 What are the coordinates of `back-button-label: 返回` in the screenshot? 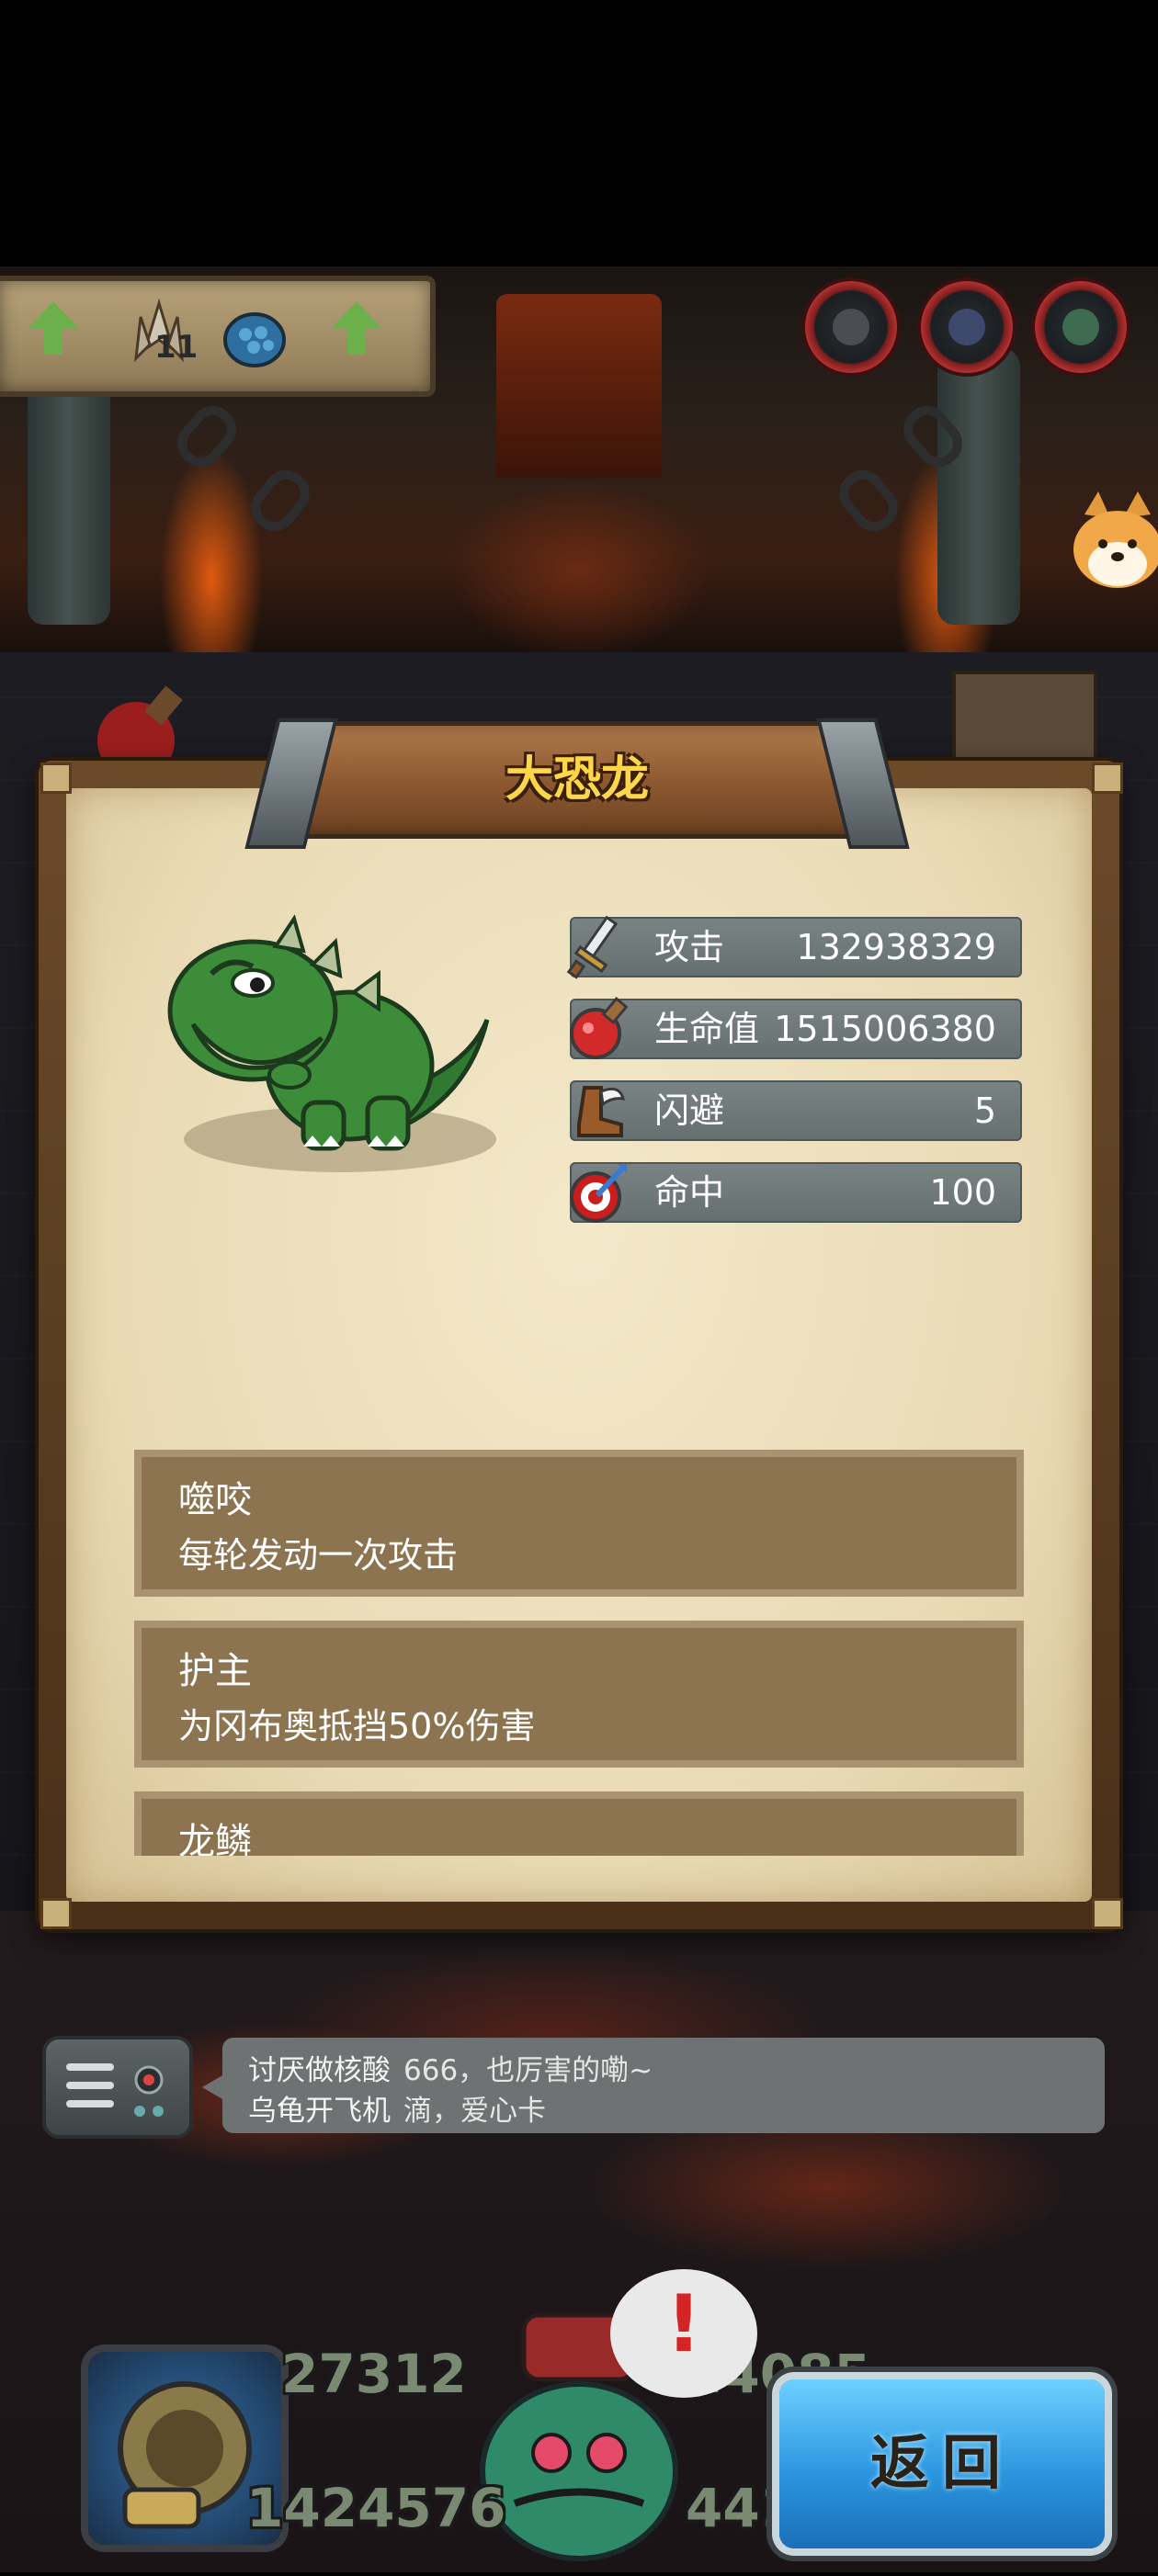 It's located at (942, 2464).